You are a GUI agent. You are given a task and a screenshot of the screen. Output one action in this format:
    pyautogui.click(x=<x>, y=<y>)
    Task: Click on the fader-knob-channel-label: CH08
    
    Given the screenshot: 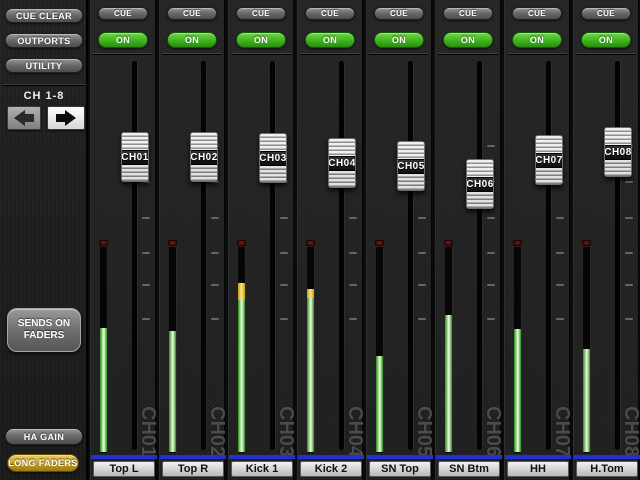 What is the action you would take?
    pyautogui.click(x=618, y=152)
    